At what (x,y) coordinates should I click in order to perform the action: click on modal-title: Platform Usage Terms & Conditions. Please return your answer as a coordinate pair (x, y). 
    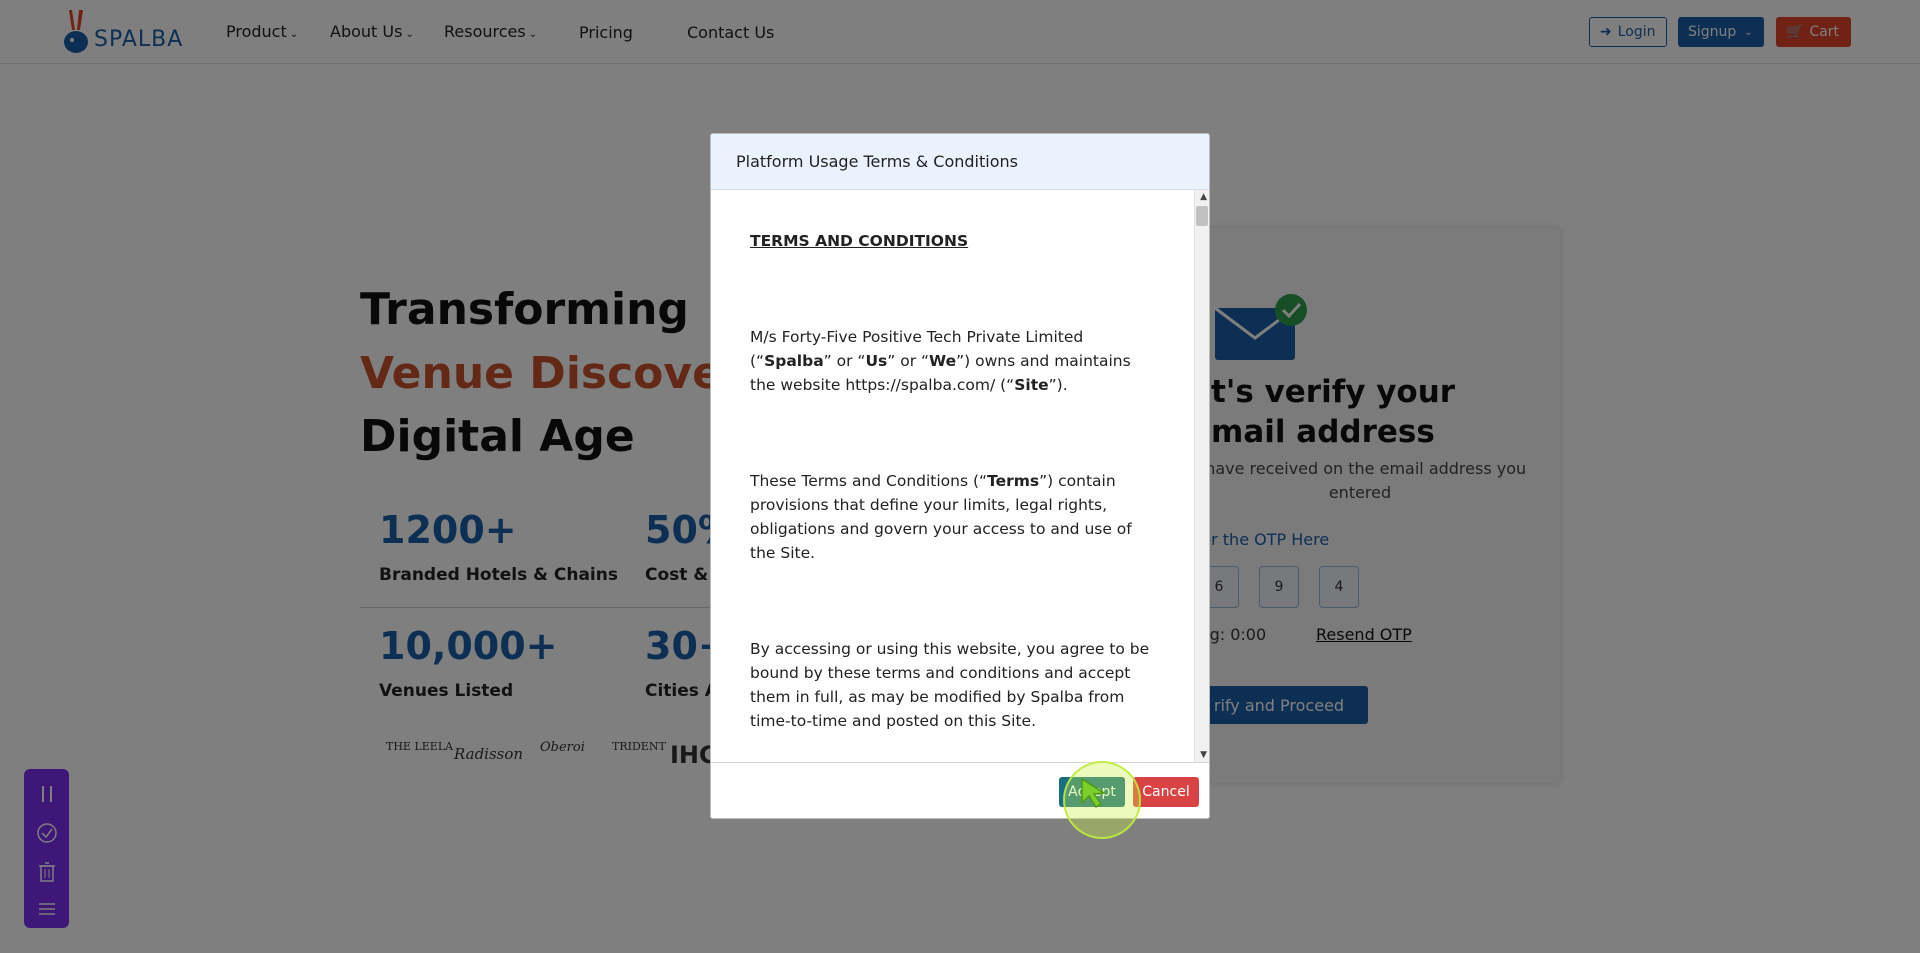
    Looking at the image, I should click on (877, 161).